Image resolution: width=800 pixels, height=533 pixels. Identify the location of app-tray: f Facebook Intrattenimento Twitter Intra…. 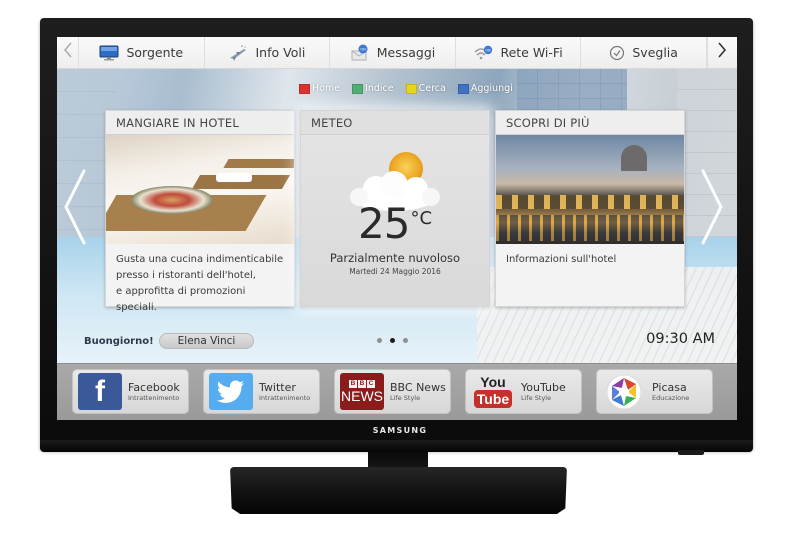
(397, 391).